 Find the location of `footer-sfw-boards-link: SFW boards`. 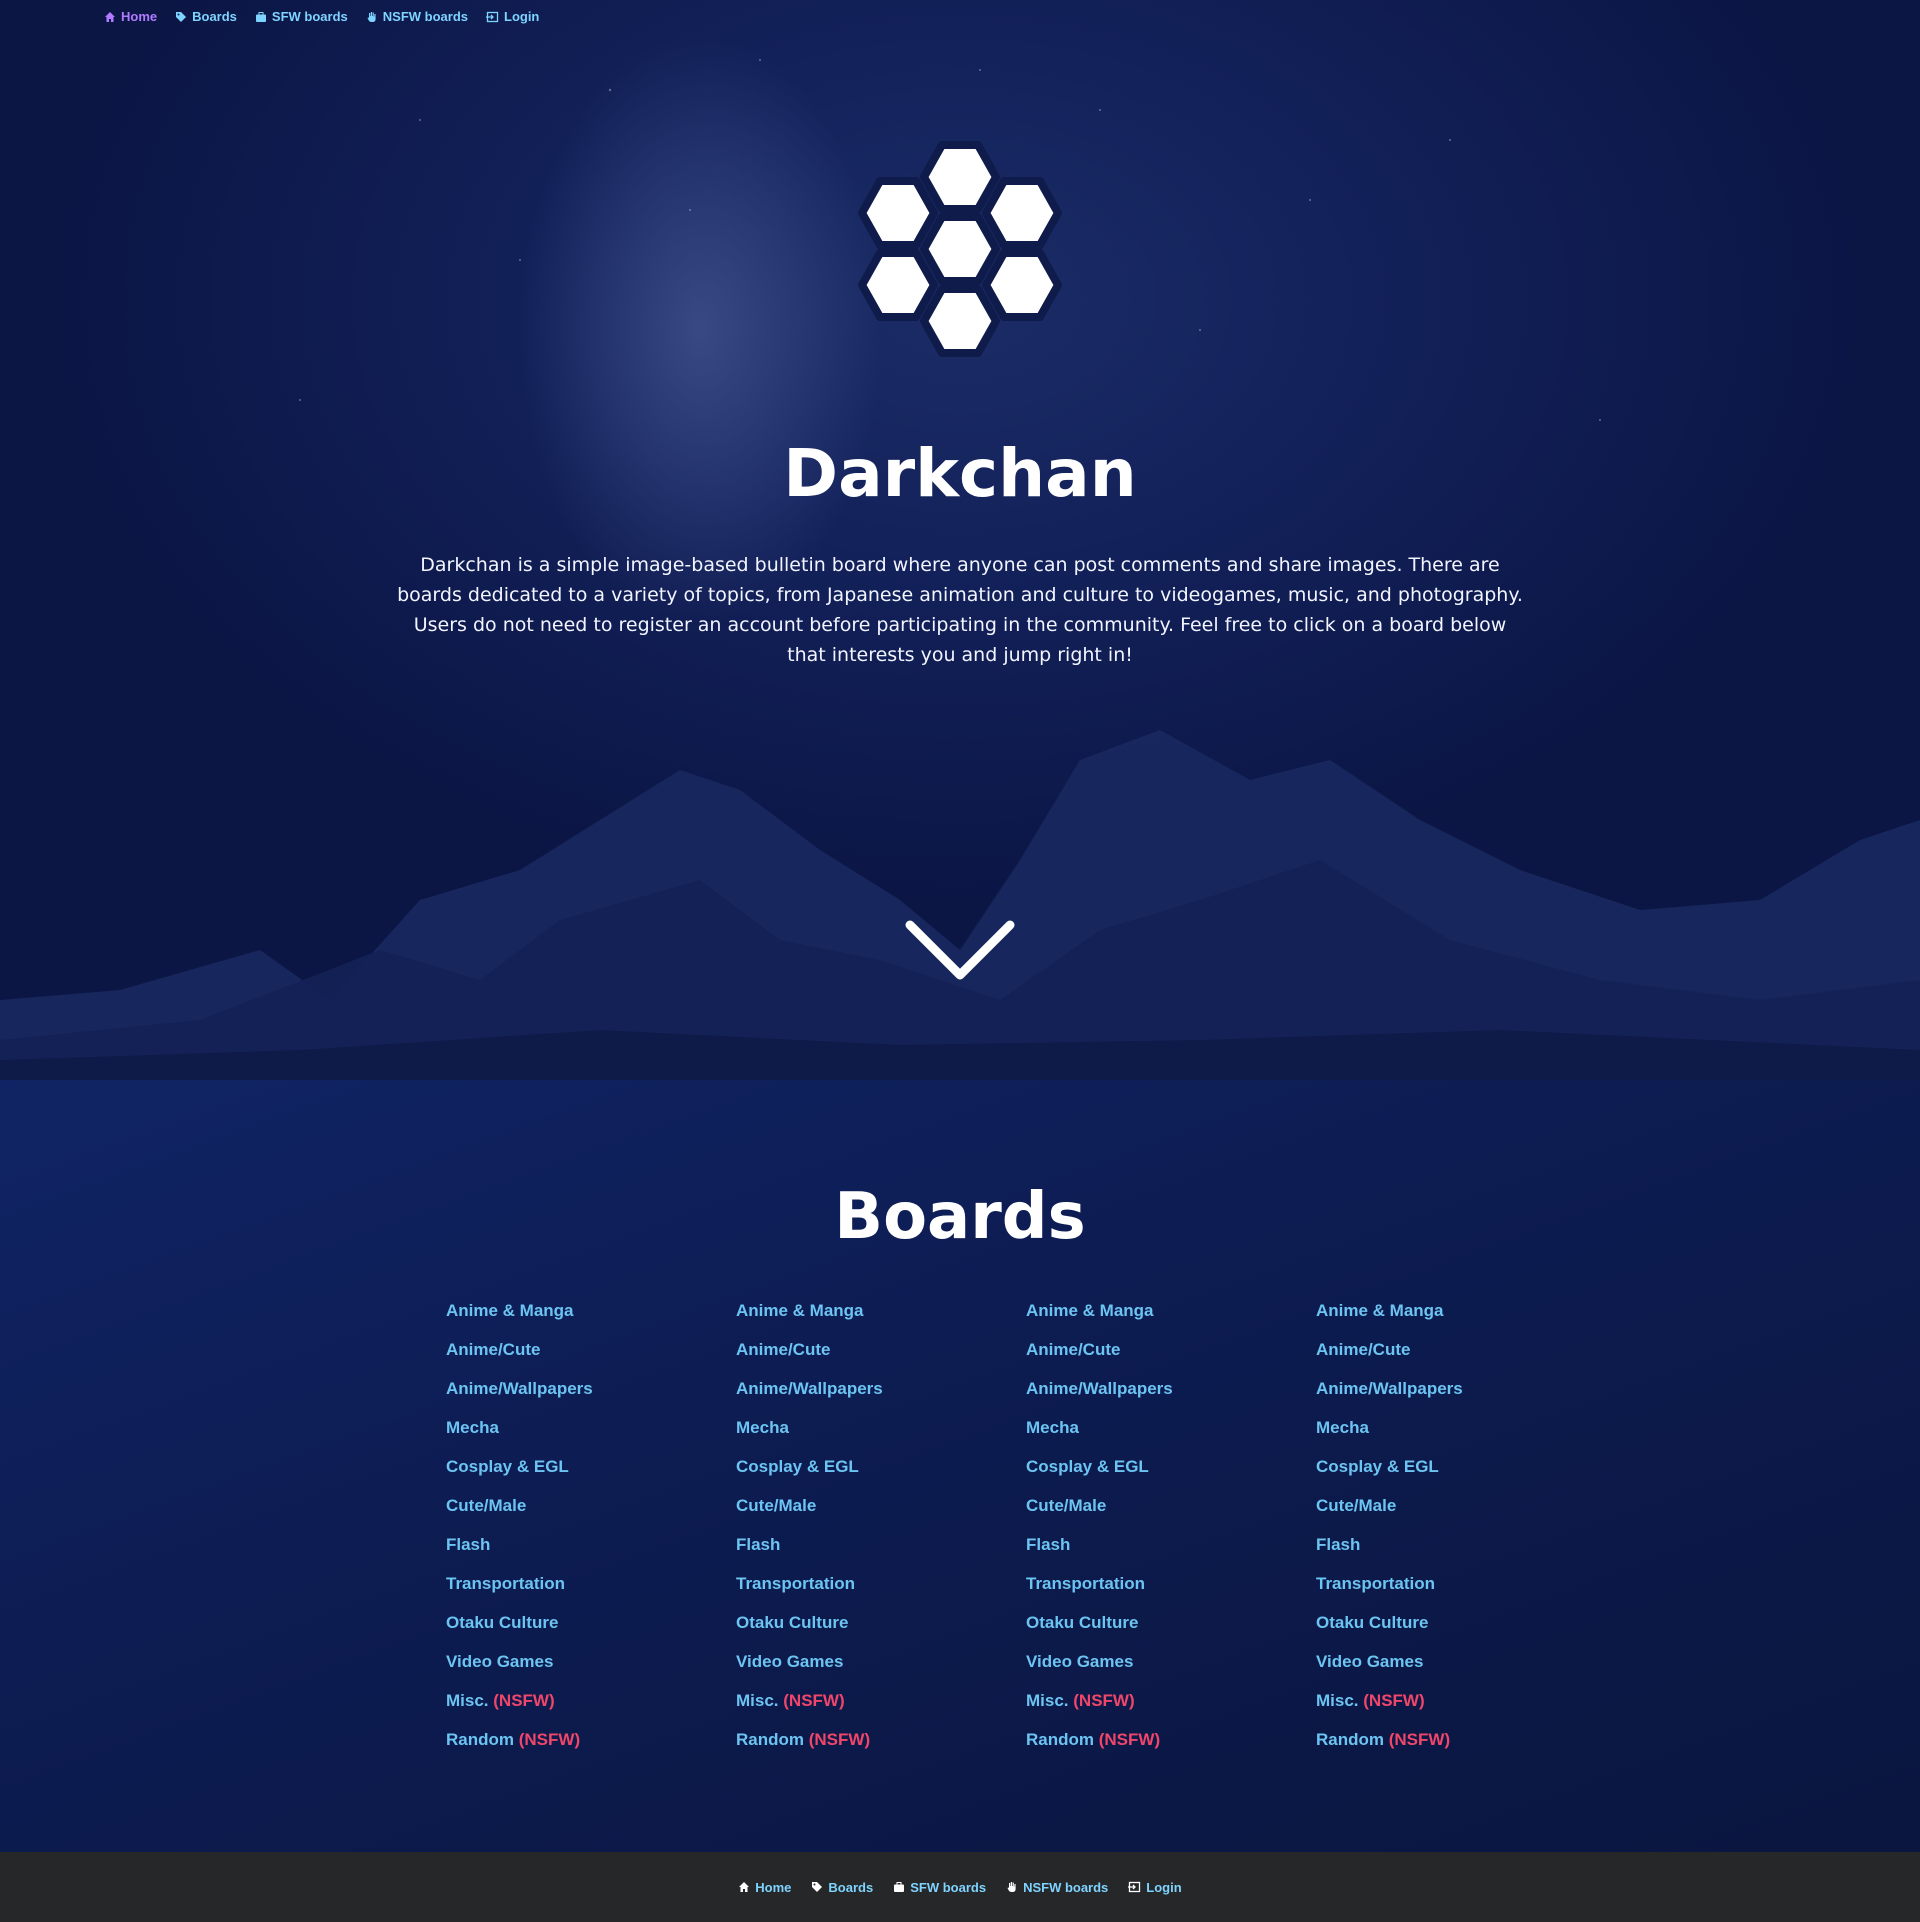

footer-sfw-boards-link: SFW boards is located at coordinates (939, 1887).